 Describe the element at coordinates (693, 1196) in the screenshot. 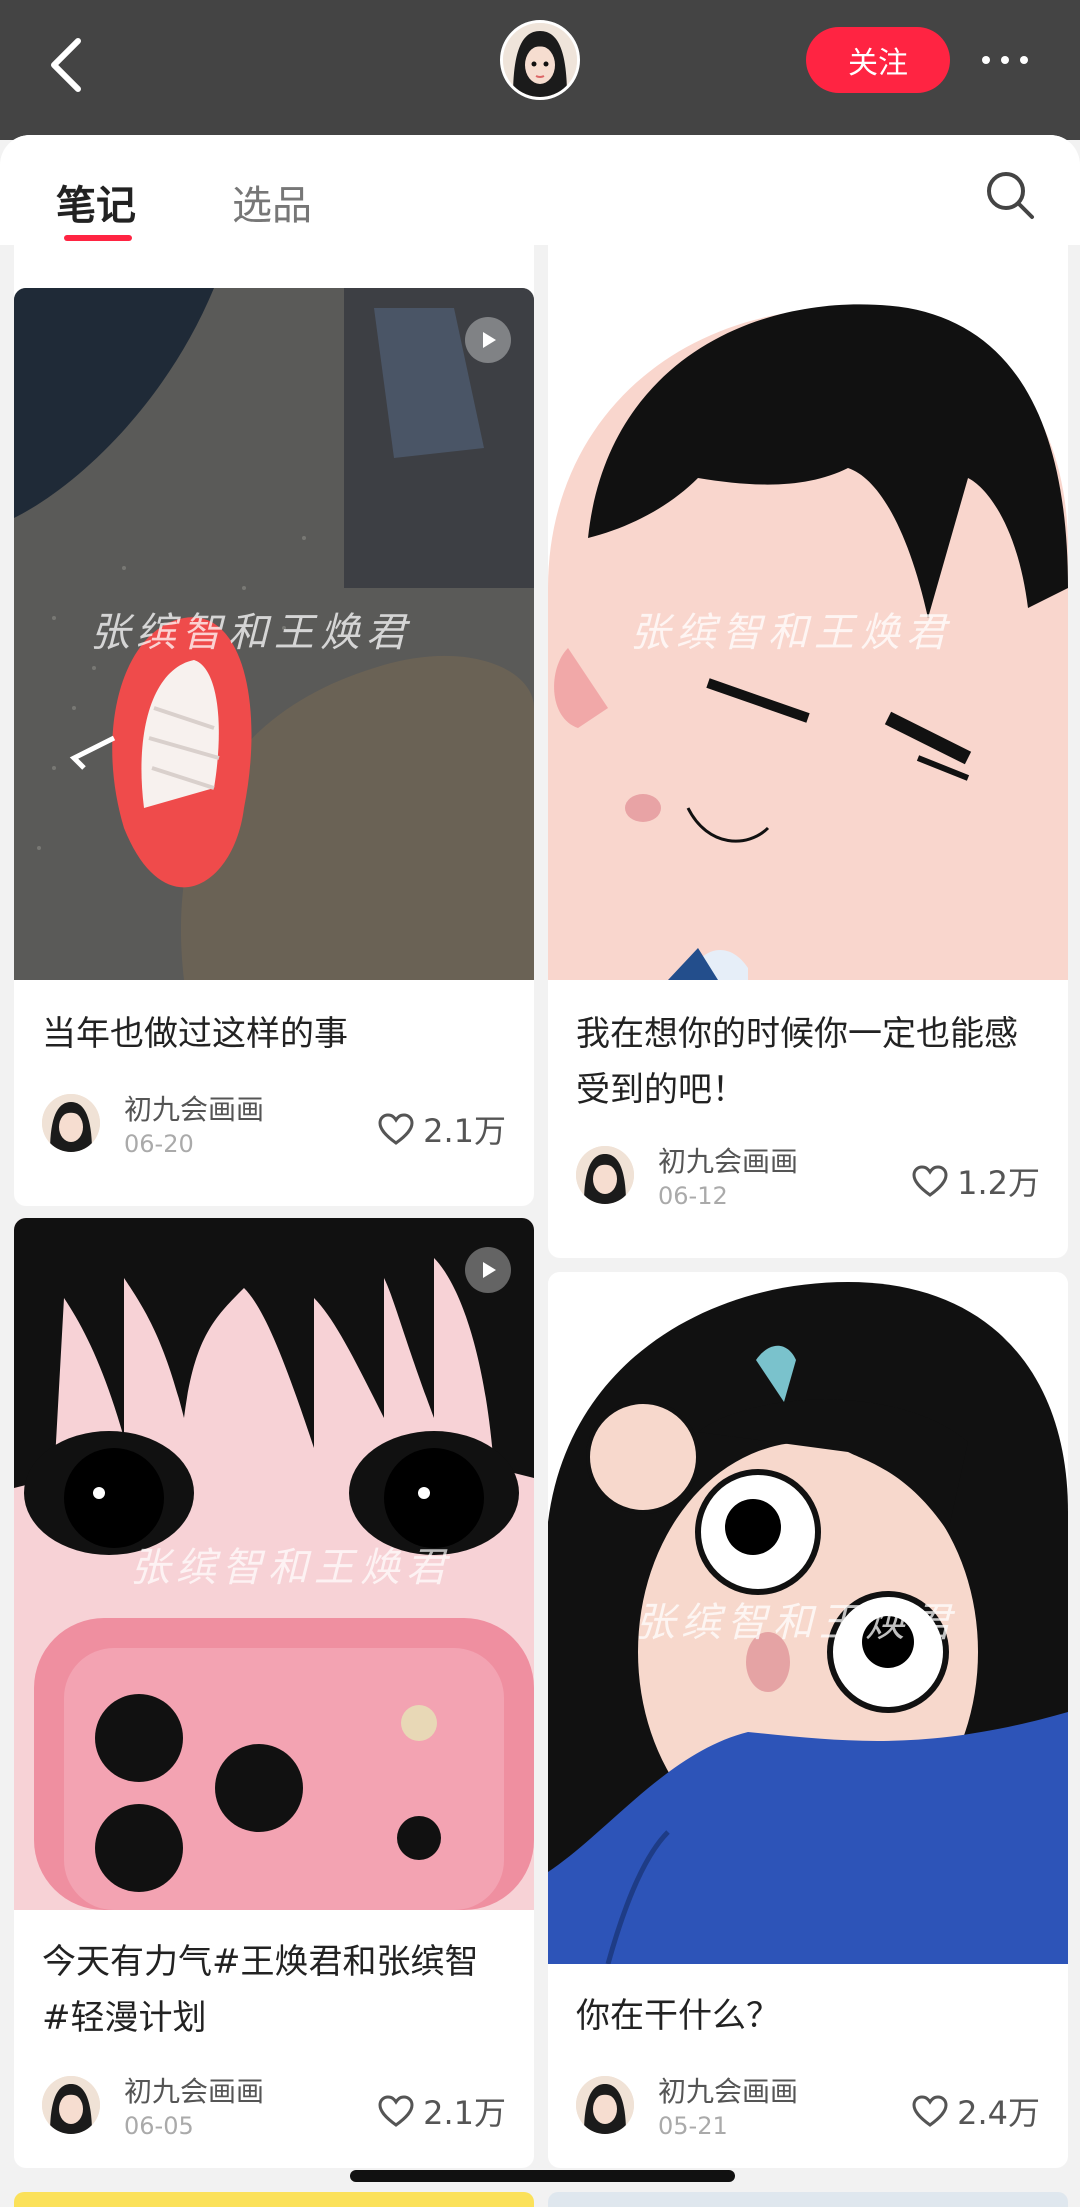

I see `note-date: 06-12` at that location.